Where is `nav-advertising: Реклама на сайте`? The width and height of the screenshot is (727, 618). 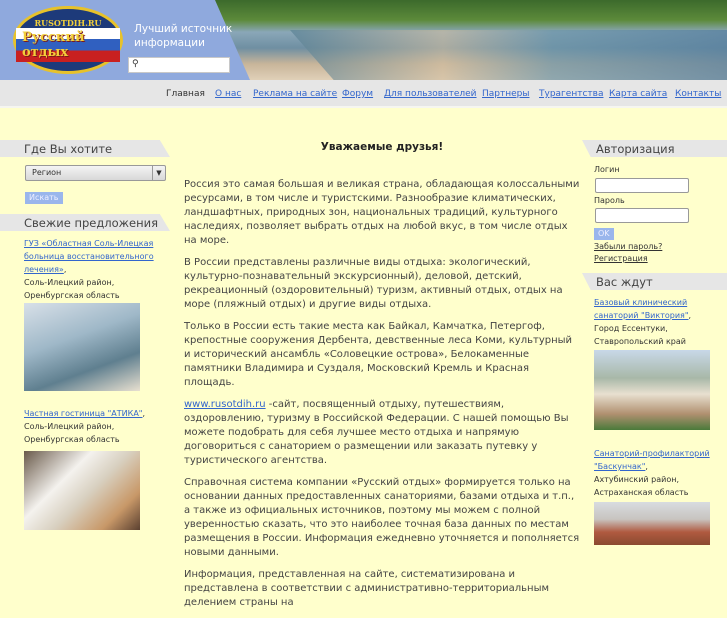
nav-advertising: Реклама на сайте is located at coordinates (295, 94).